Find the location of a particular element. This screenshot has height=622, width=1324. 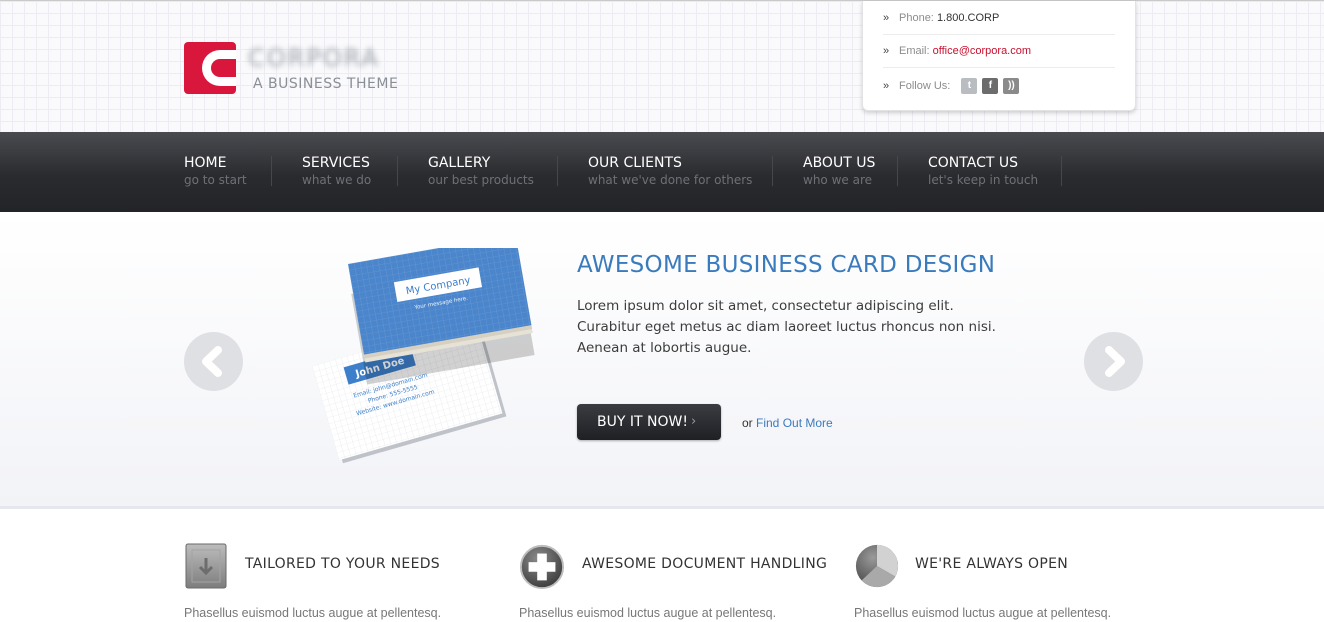

chevron-left-icon is located at coordinates (212, 361).